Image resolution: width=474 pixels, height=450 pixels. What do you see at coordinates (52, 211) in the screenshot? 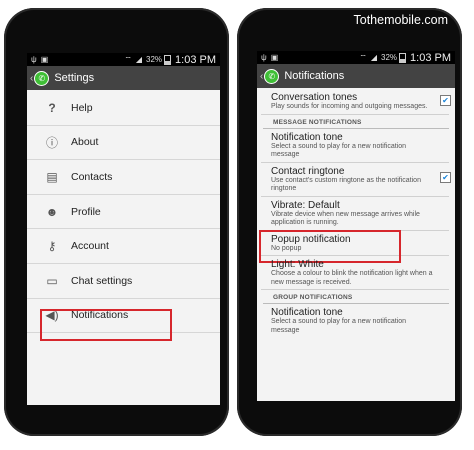
I see `profile-icon: ☻` at bounding box center [52, 211].